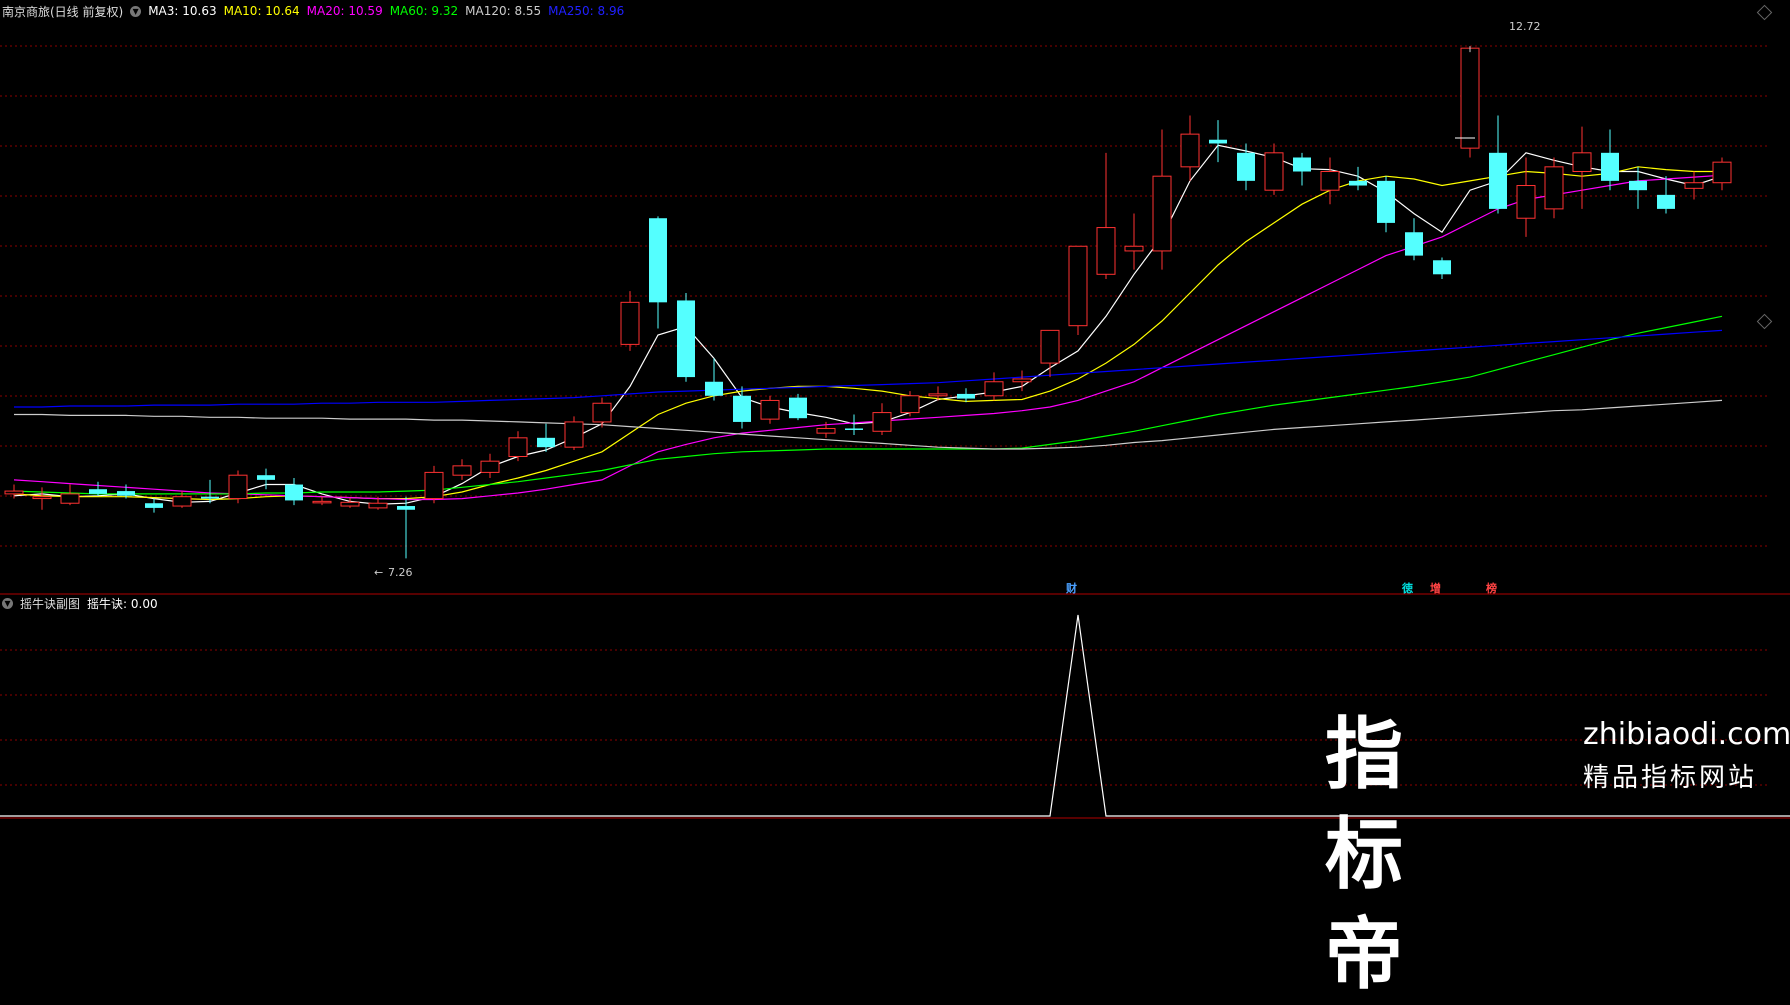 Image resolution: width=1790 pixels, height=1005 pixels. What do you see at coordinates (122, 603) in the screenshot?
I see `indicator-value: 摇牛诀: 0.00` at bounding box center [122, 603].